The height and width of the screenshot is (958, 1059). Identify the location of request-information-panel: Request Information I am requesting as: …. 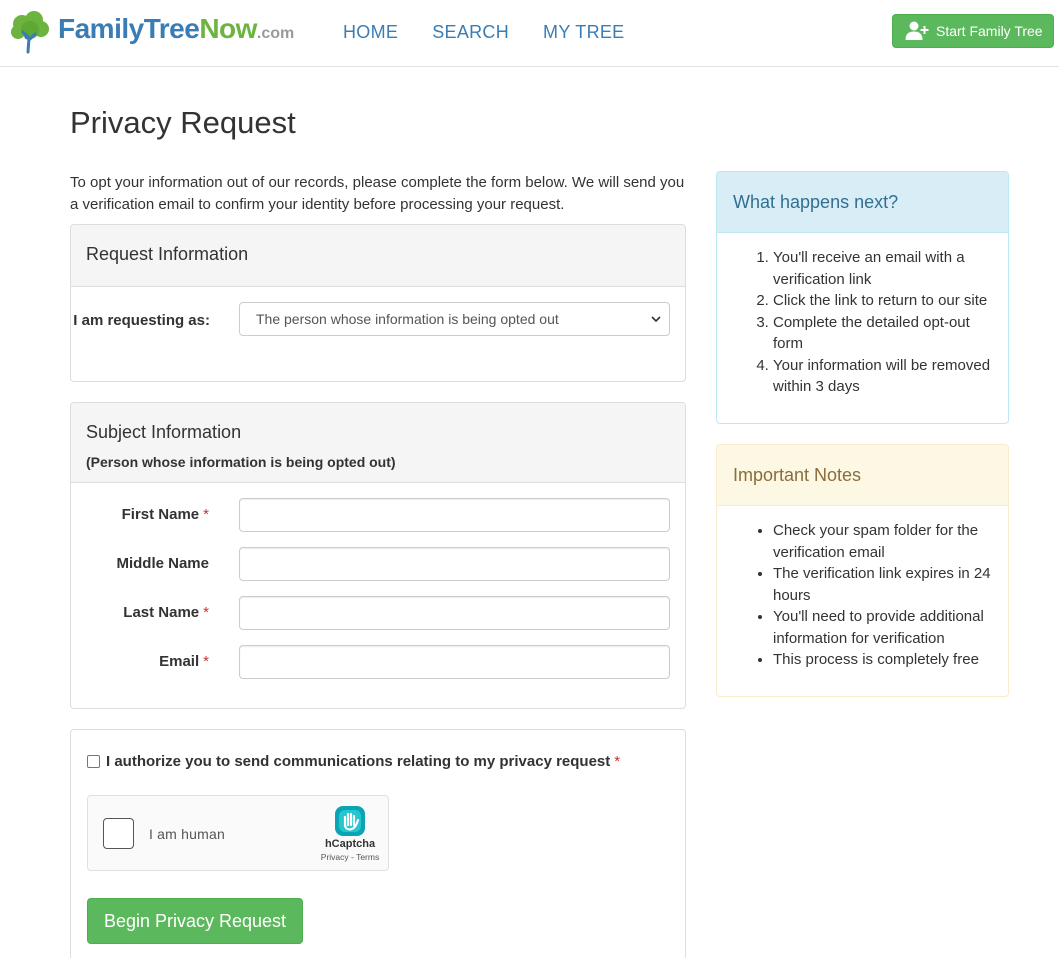
(378, 303).